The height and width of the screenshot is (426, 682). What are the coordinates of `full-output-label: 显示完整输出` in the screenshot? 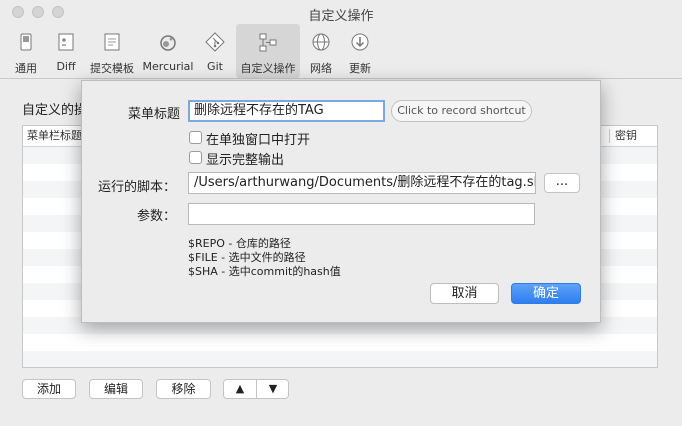 It's located at (245, 160).